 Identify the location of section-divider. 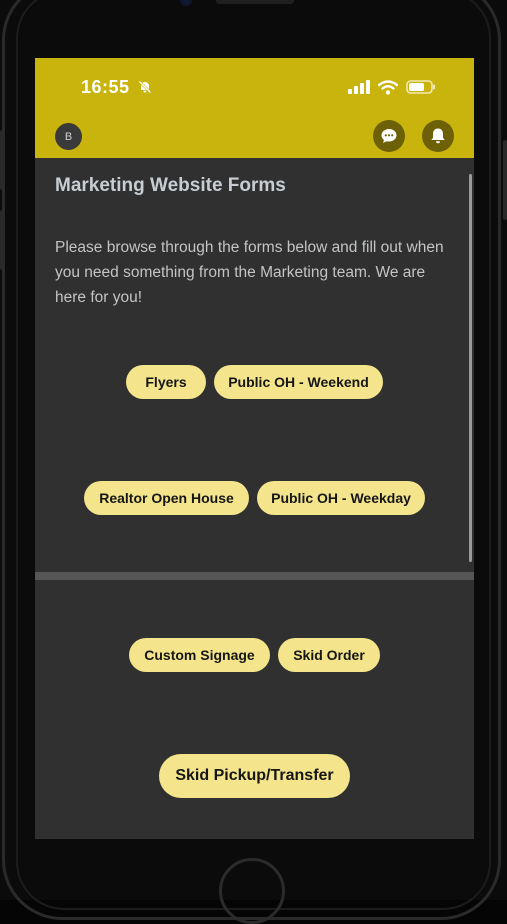
(254, 576).